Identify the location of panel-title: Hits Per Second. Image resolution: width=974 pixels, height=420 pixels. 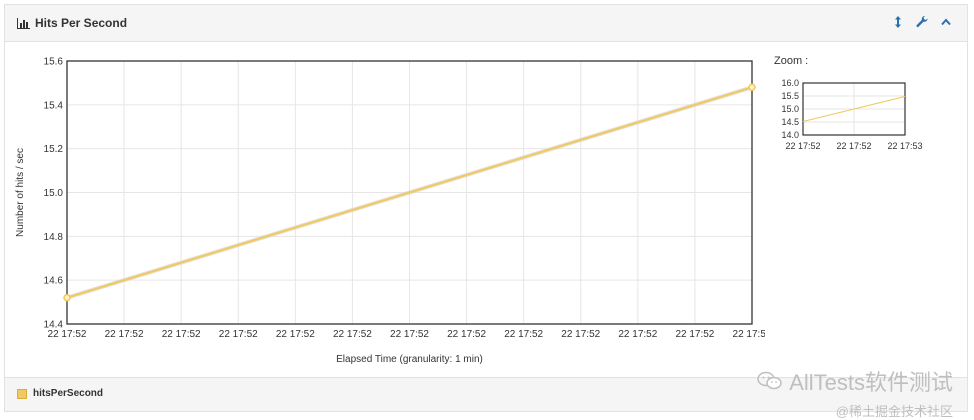
(72, 23).